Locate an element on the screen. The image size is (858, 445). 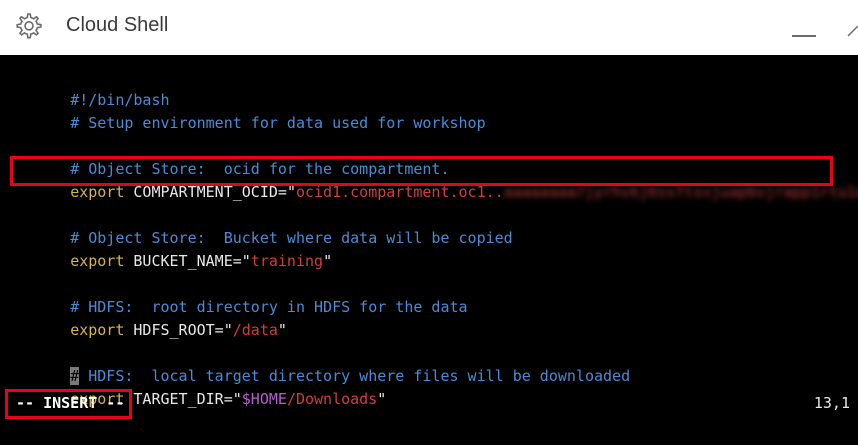
variable-name: HDFS_ROOT= is located at coordinates (174, 330).